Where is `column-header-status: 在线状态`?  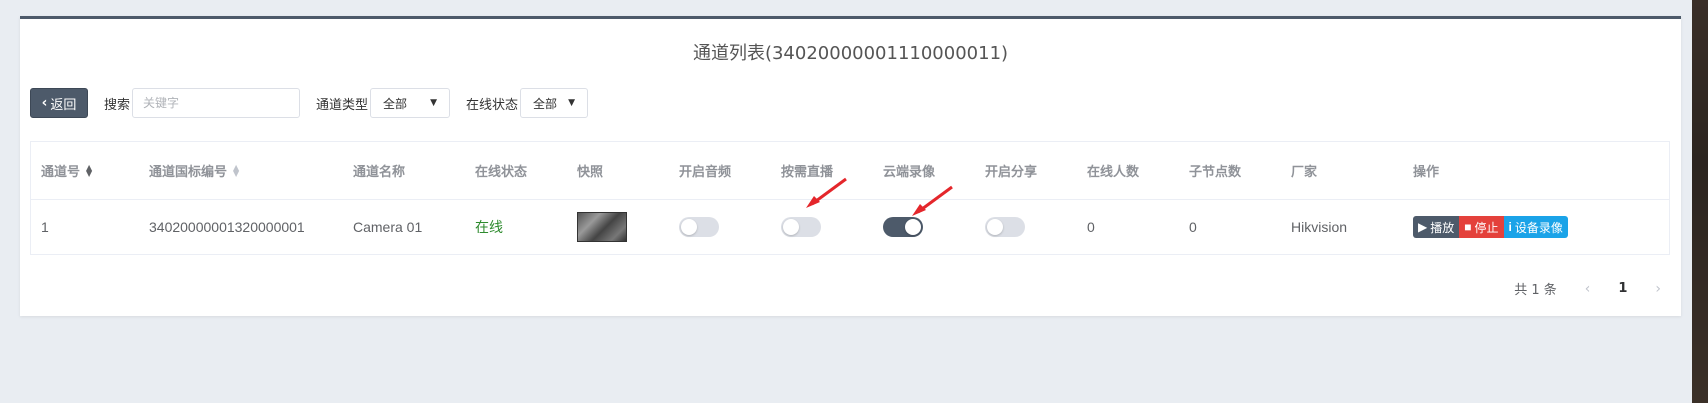 column-header-status: 在线状态 is located at coordinates (501, 172).